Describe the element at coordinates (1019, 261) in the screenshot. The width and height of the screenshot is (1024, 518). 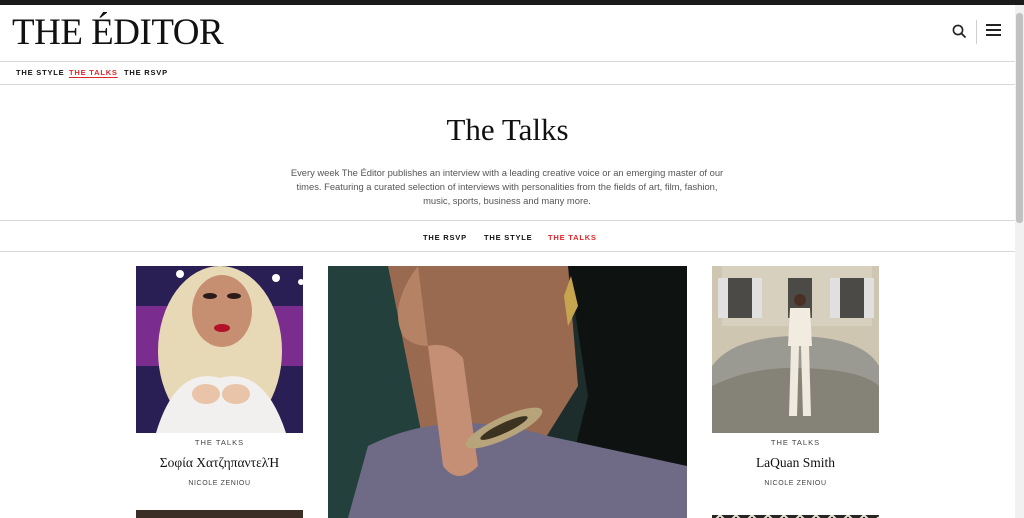
I see `scrollbar` at that location.